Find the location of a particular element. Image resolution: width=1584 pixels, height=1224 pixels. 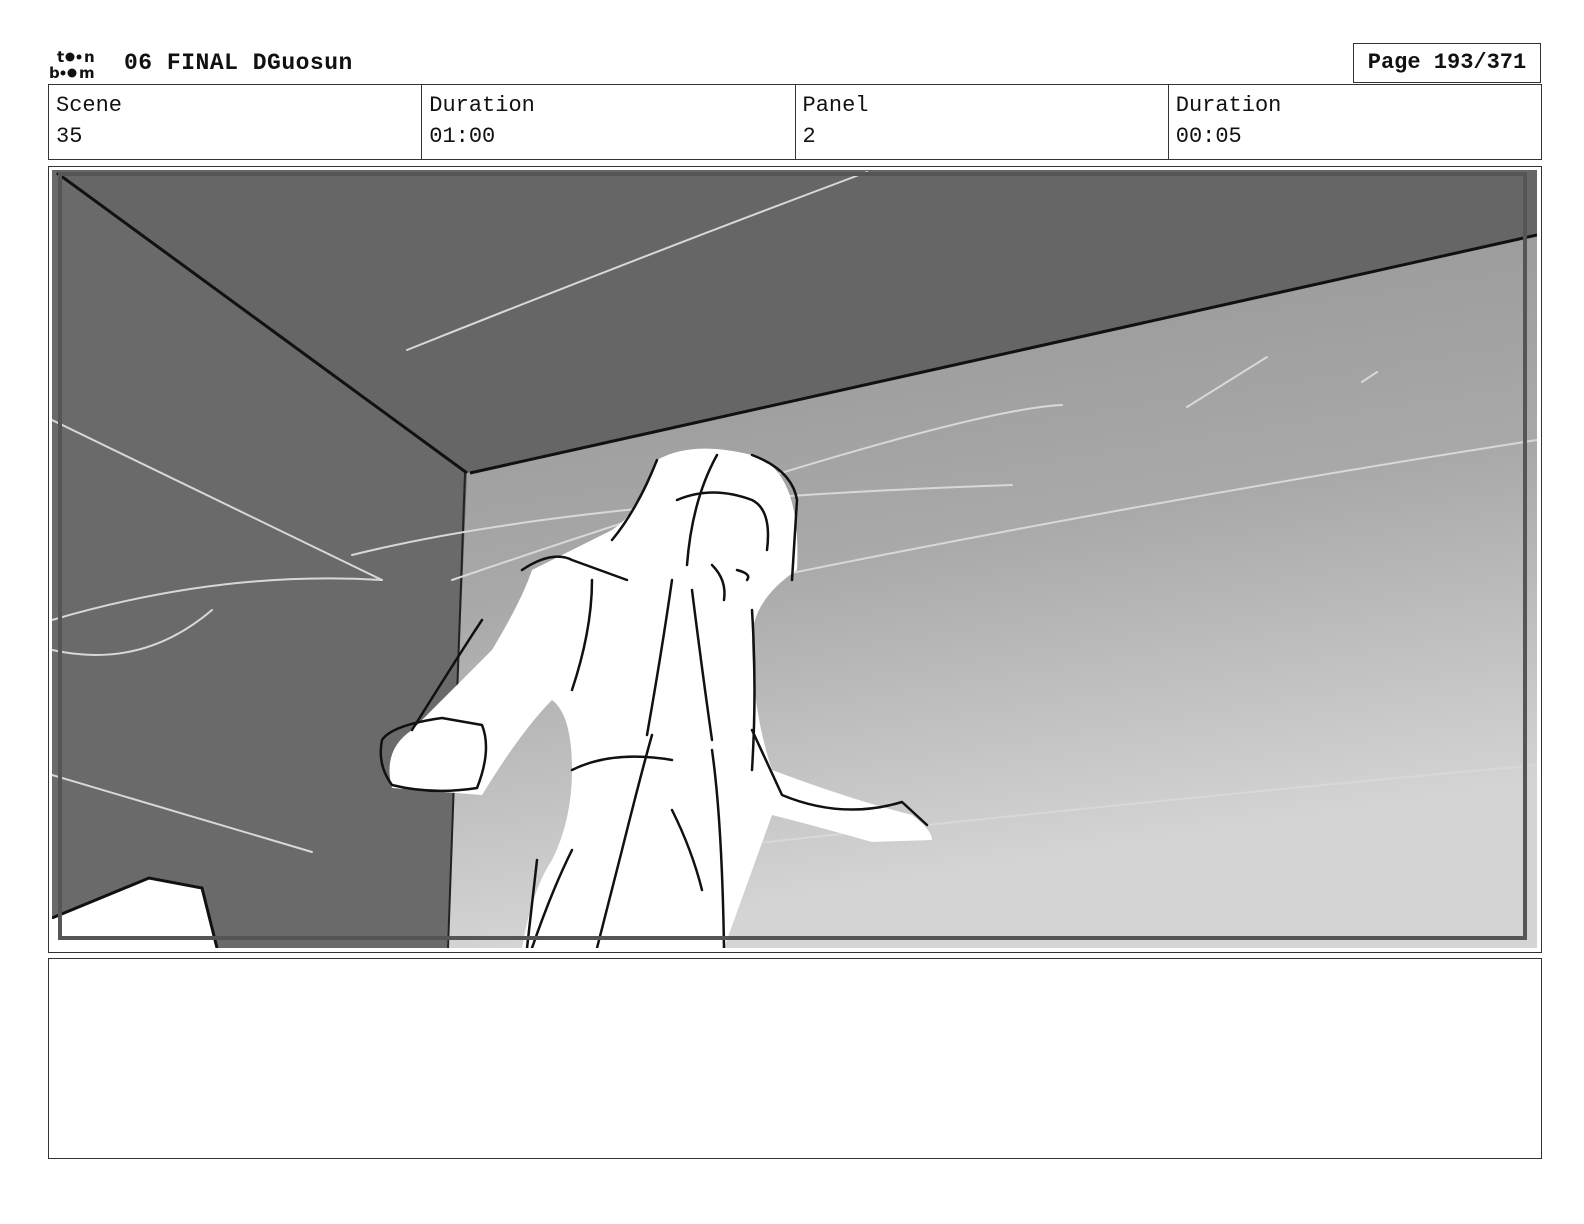

scene-cell: Scene 35 is located at coordinates (236, 122).